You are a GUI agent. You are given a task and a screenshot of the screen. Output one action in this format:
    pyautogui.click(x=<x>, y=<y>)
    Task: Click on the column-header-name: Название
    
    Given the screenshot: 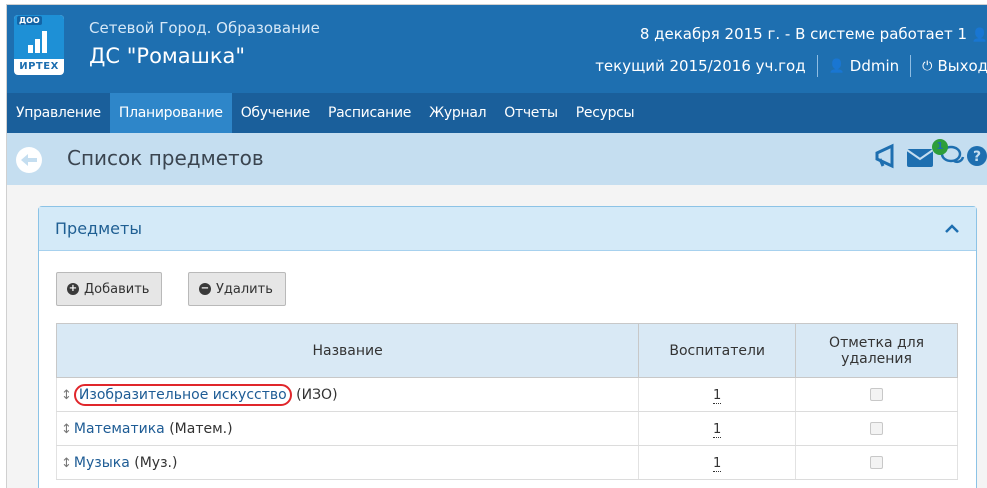 What is the action you would take?
    pyautogui.click(x=347, y=350)
    